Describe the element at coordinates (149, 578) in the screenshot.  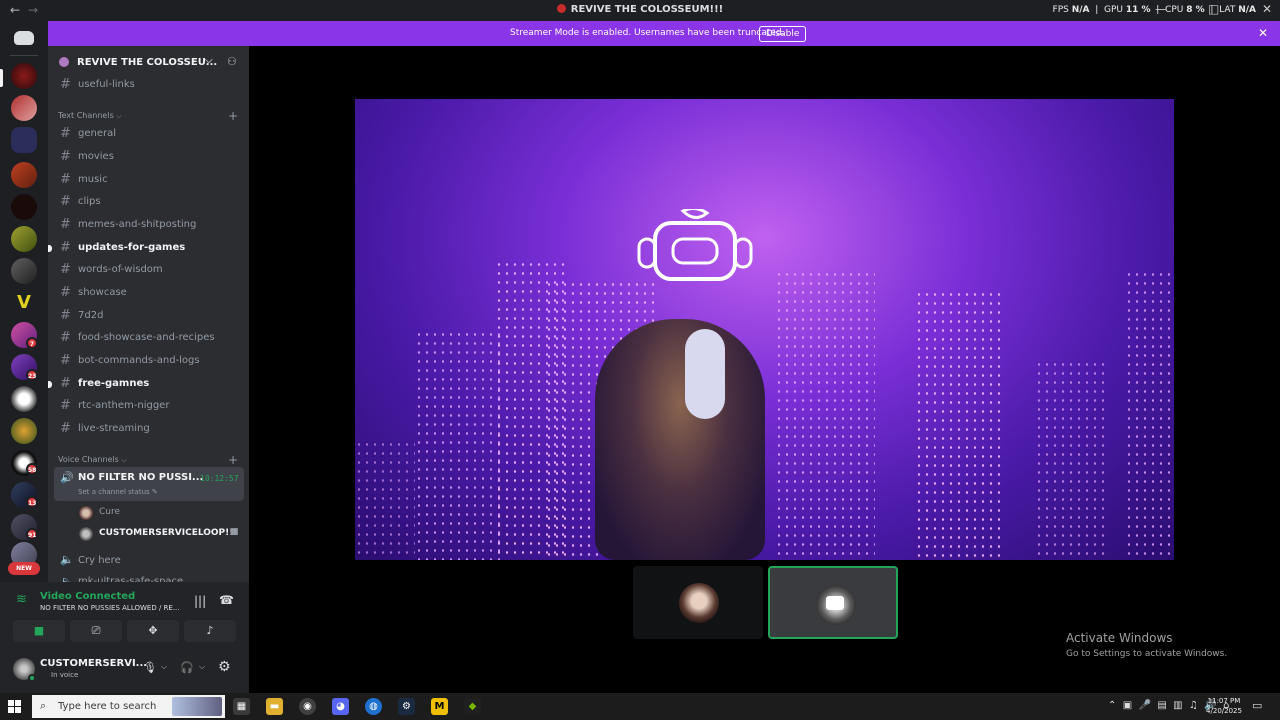
I see `voice-channel-mk-ultras: 🔈 mk-ultras-safe-space` at that location.